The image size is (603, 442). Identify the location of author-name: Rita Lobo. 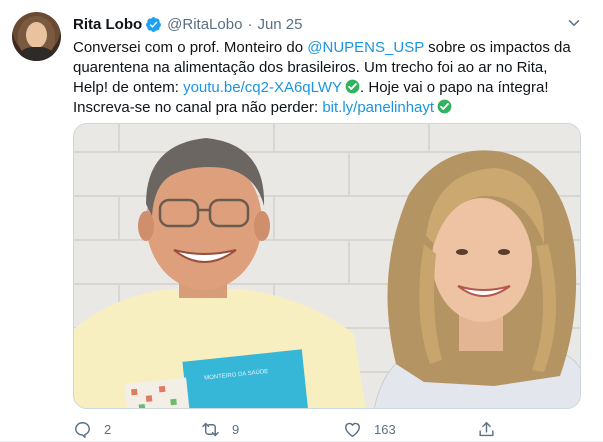
(107, 24).